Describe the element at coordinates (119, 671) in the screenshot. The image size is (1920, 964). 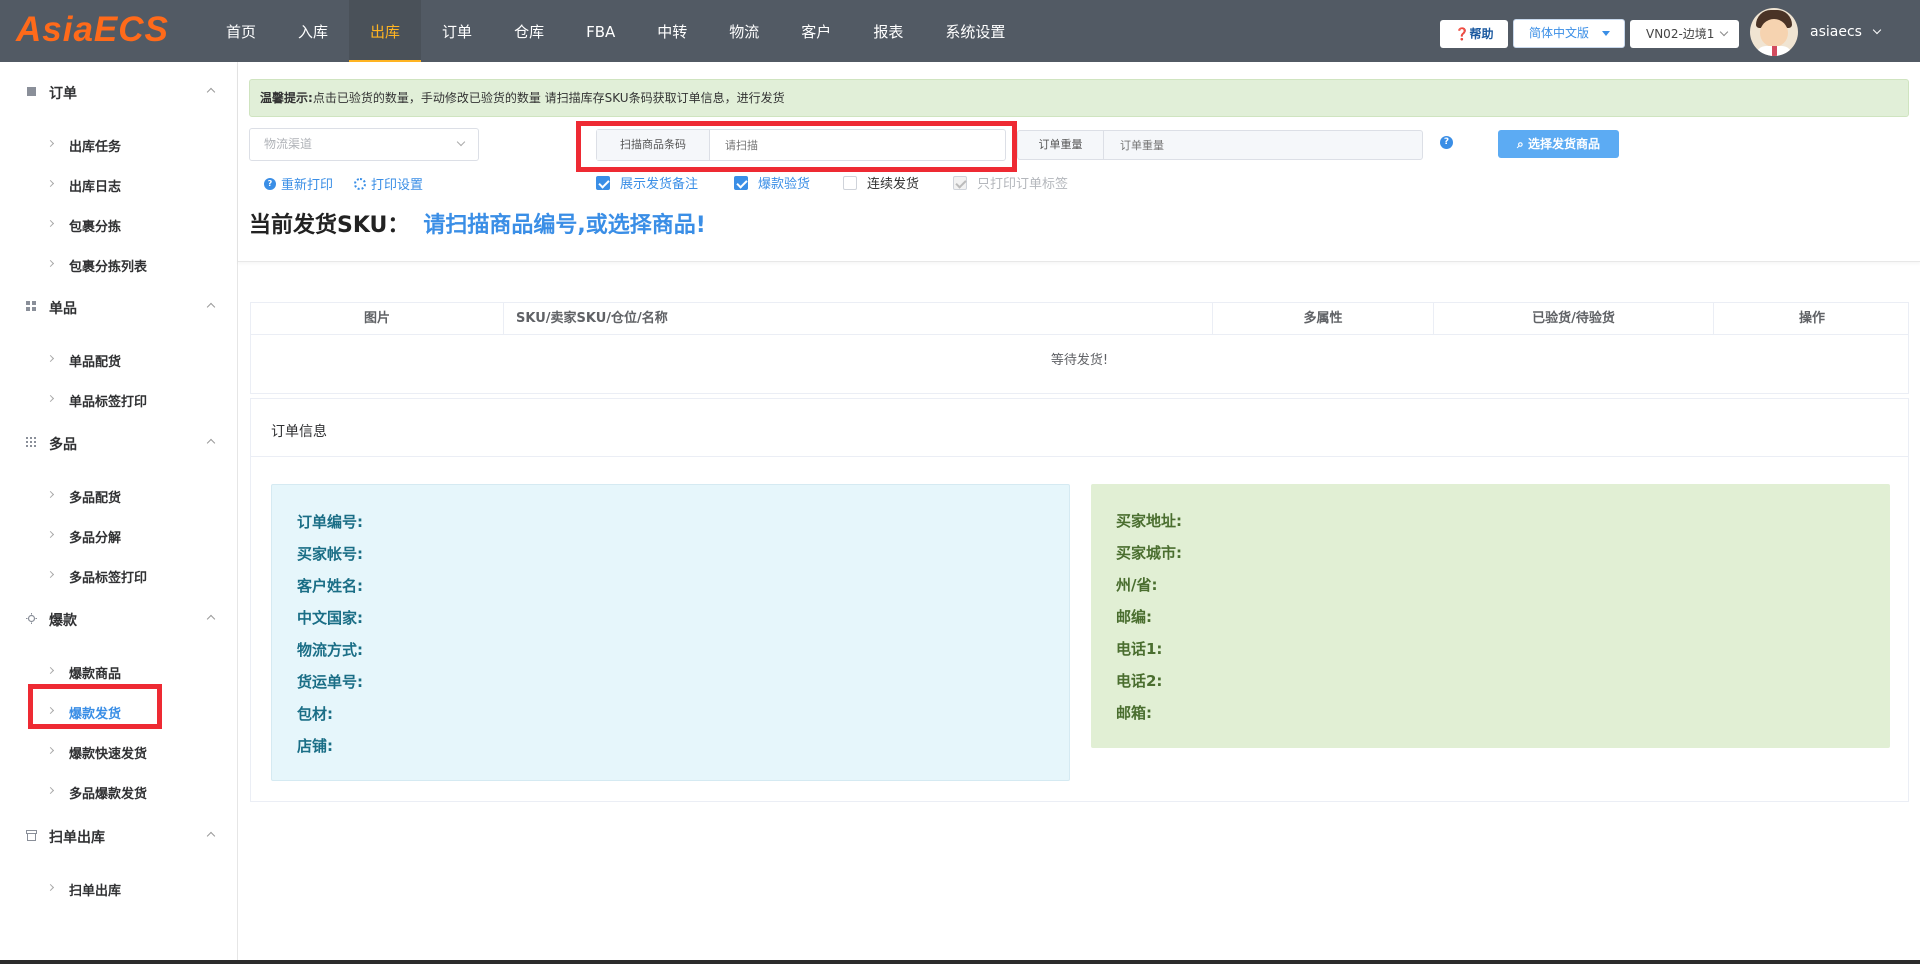
I see `sidebar-item-hot-products: 爆款商品` at that location.